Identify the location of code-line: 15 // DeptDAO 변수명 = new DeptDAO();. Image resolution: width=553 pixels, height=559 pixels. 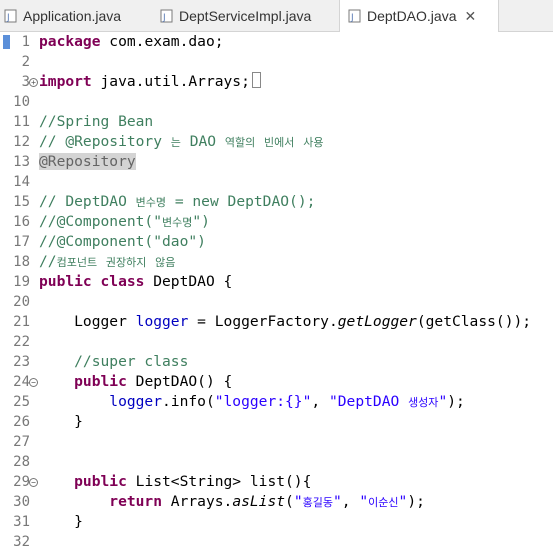
(276, 202).